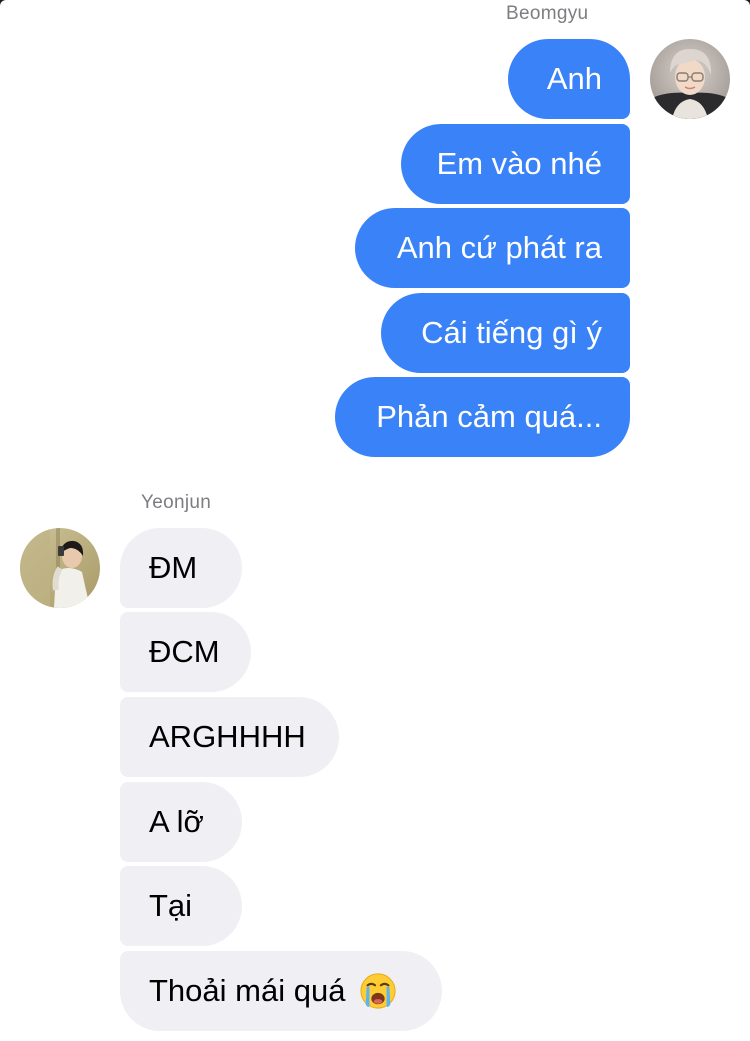 The image size is (750, 1041). I want to click on message-text: Em vào nhé, so click(519, 163).